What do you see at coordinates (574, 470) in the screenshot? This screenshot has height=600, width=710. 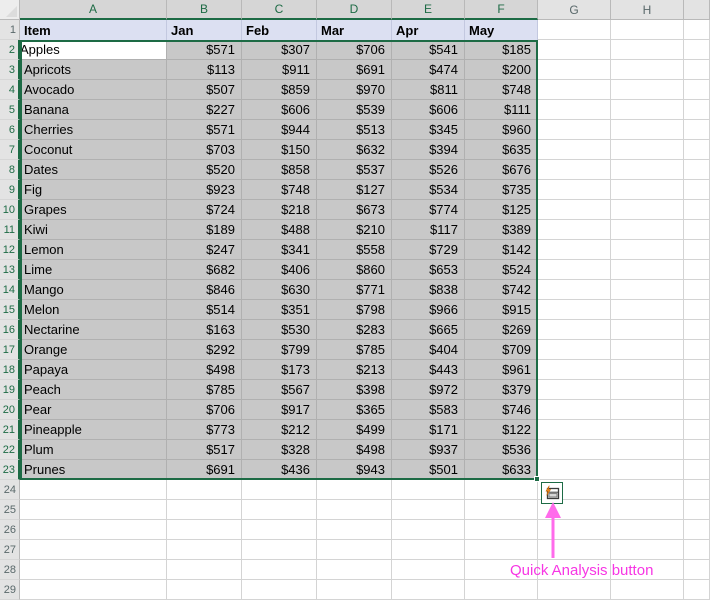 I see `cell-G23` at bounding box center [574, 470].